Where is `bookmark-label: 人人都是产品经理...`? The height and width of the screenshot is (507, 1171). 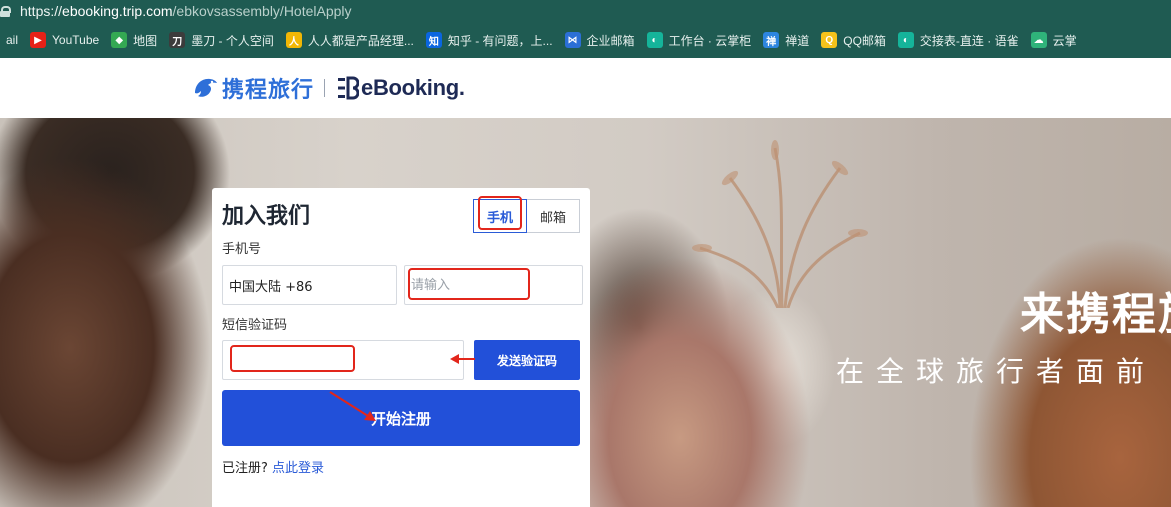
bookmark-label: 人人都是产品经理... is located at coordinates (360, 40).